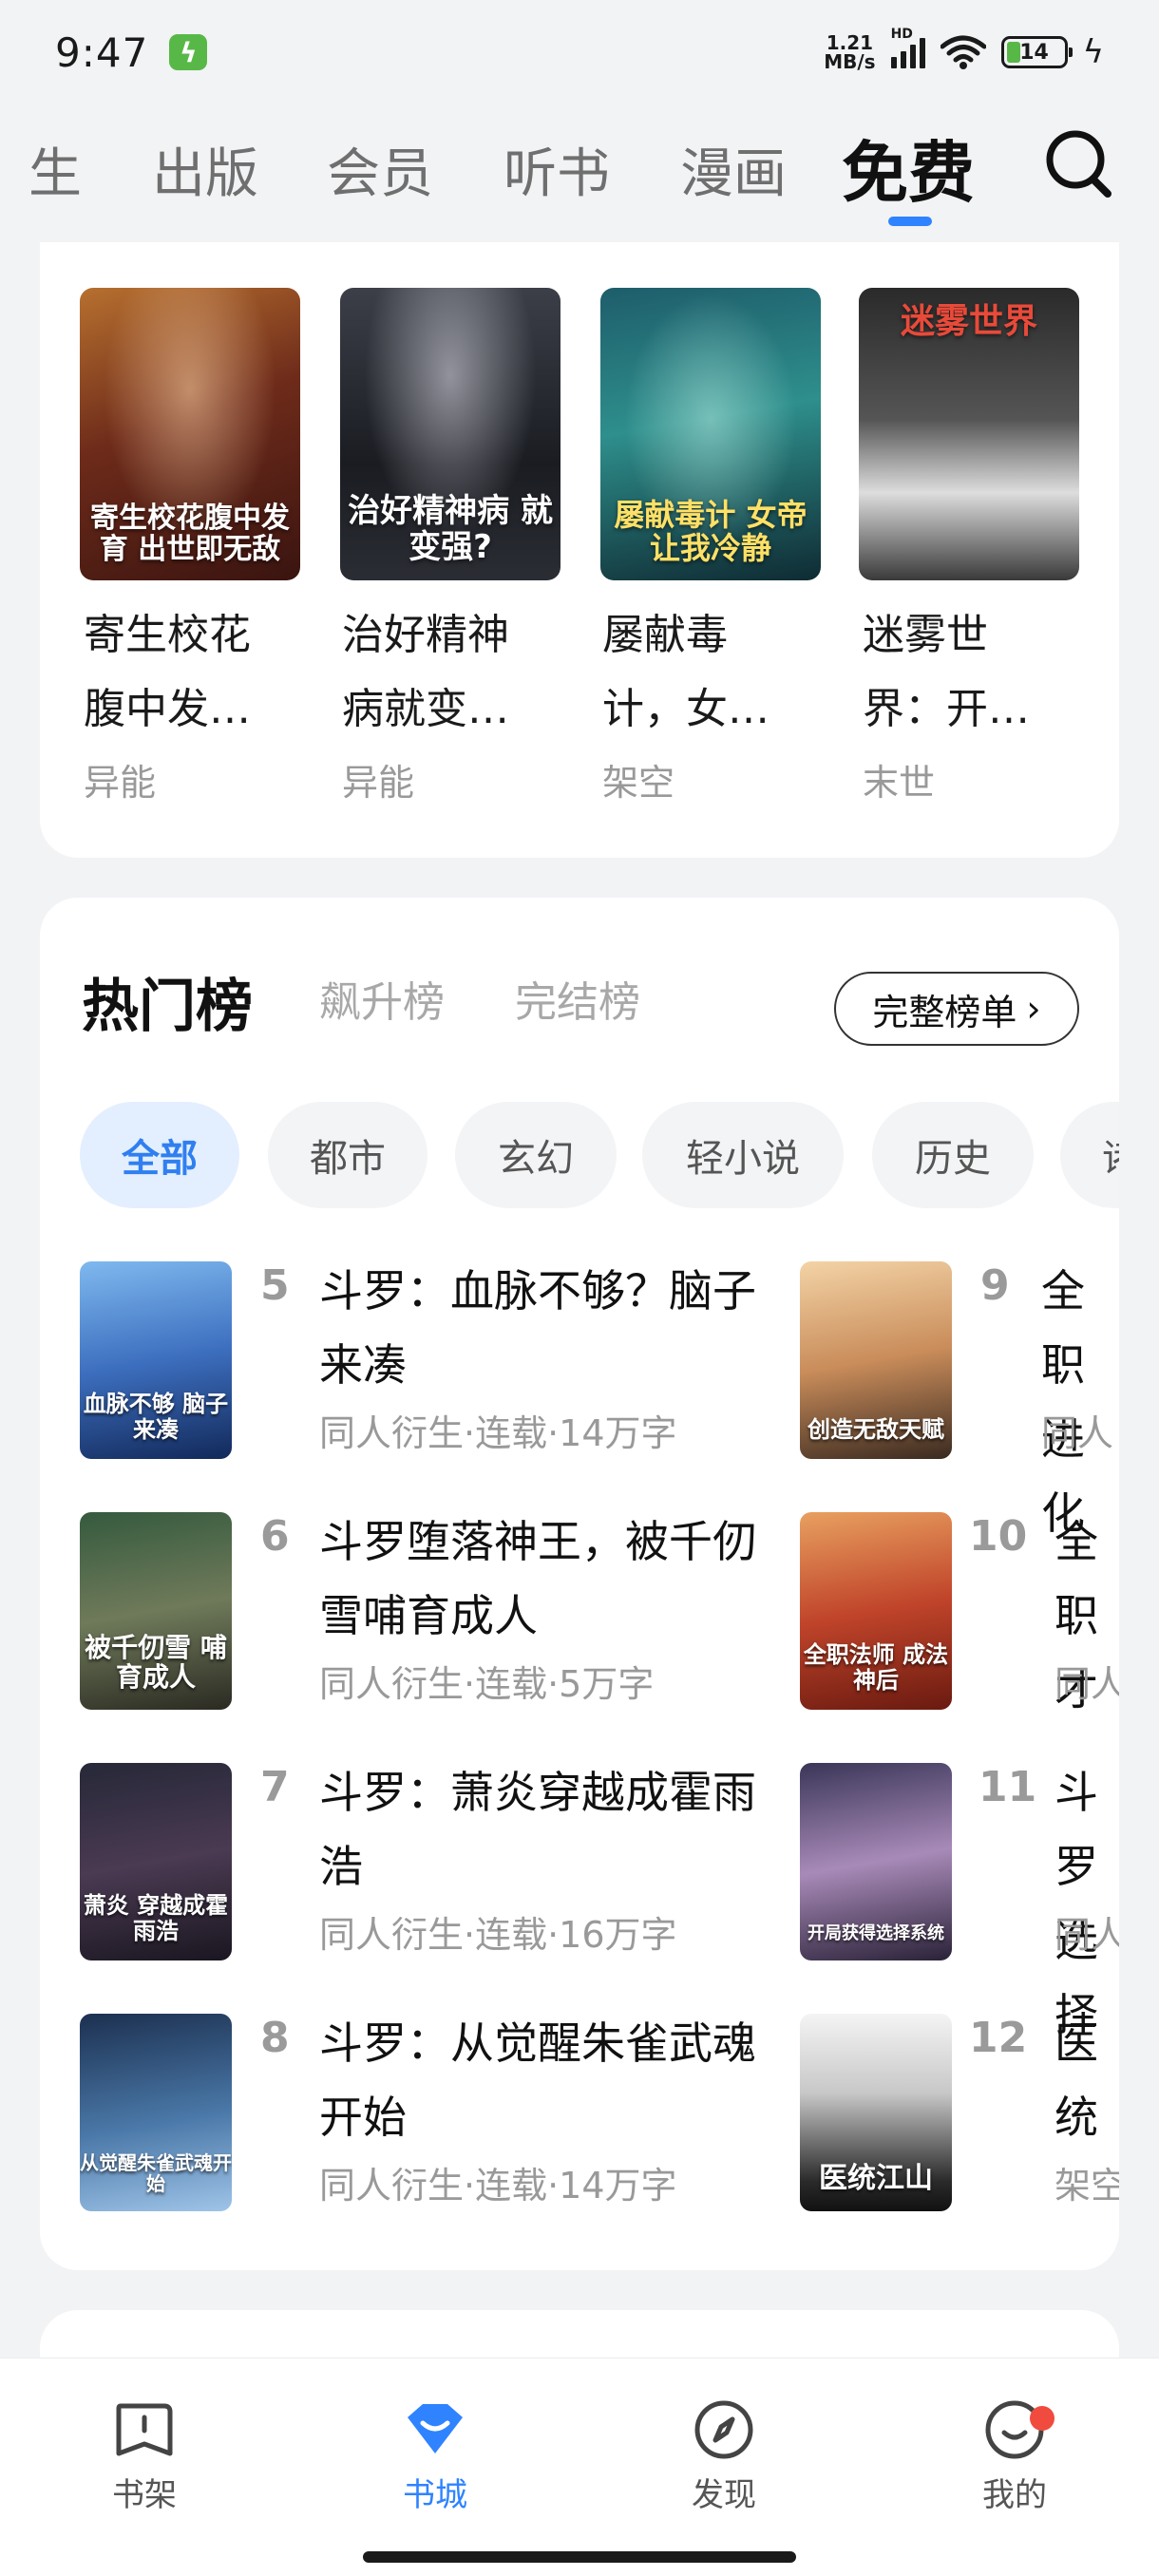  What do you see at coordinates (1015, 2455) in the screenshot?
I see `tab-profile: 我的` at bounding box center [1015, 2455].